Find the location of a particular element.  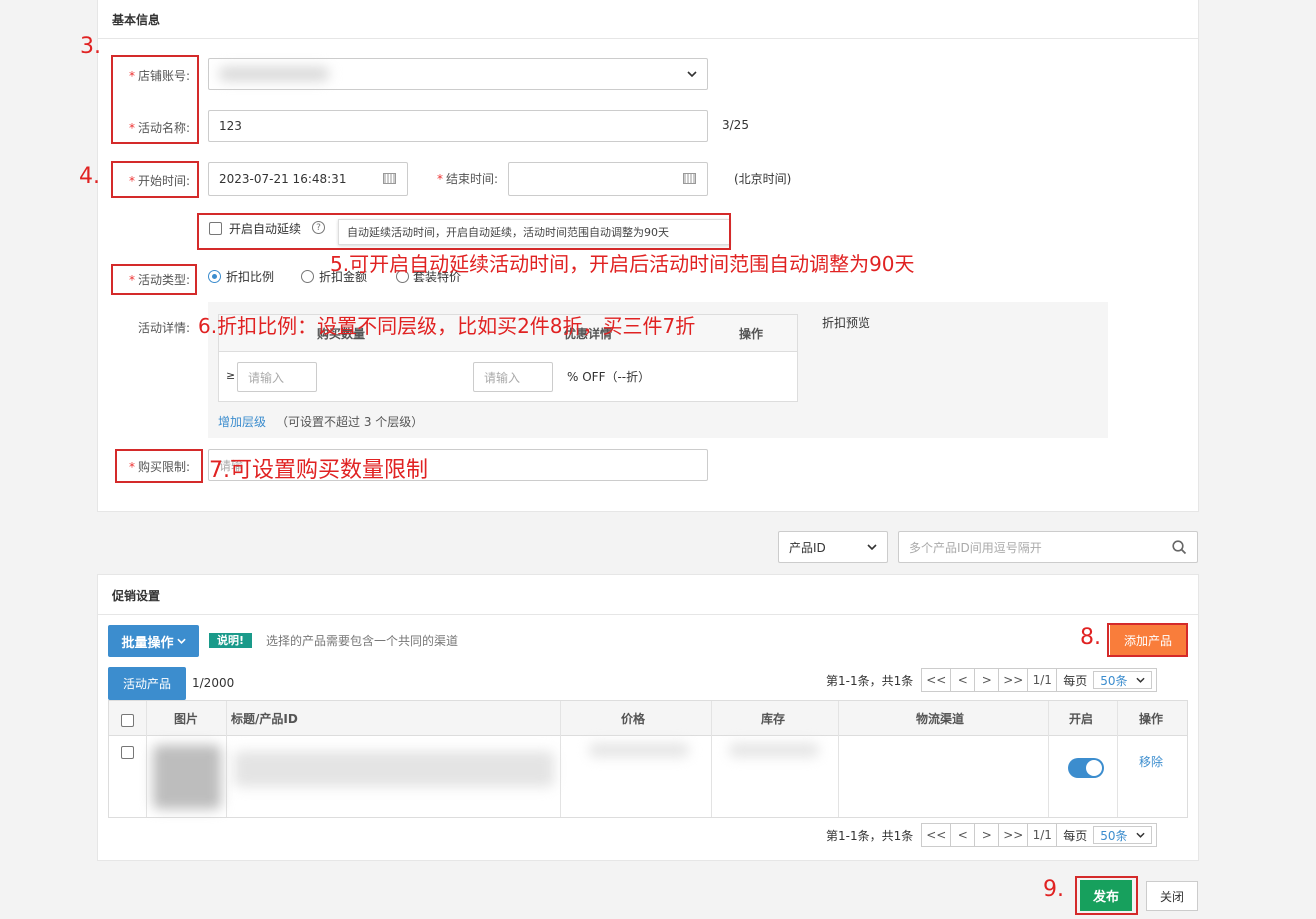

product-table: 图片 标题/产品ID 价格 库存 物流渠道 开启 操作 移除 is located at coordinates (648, 759).